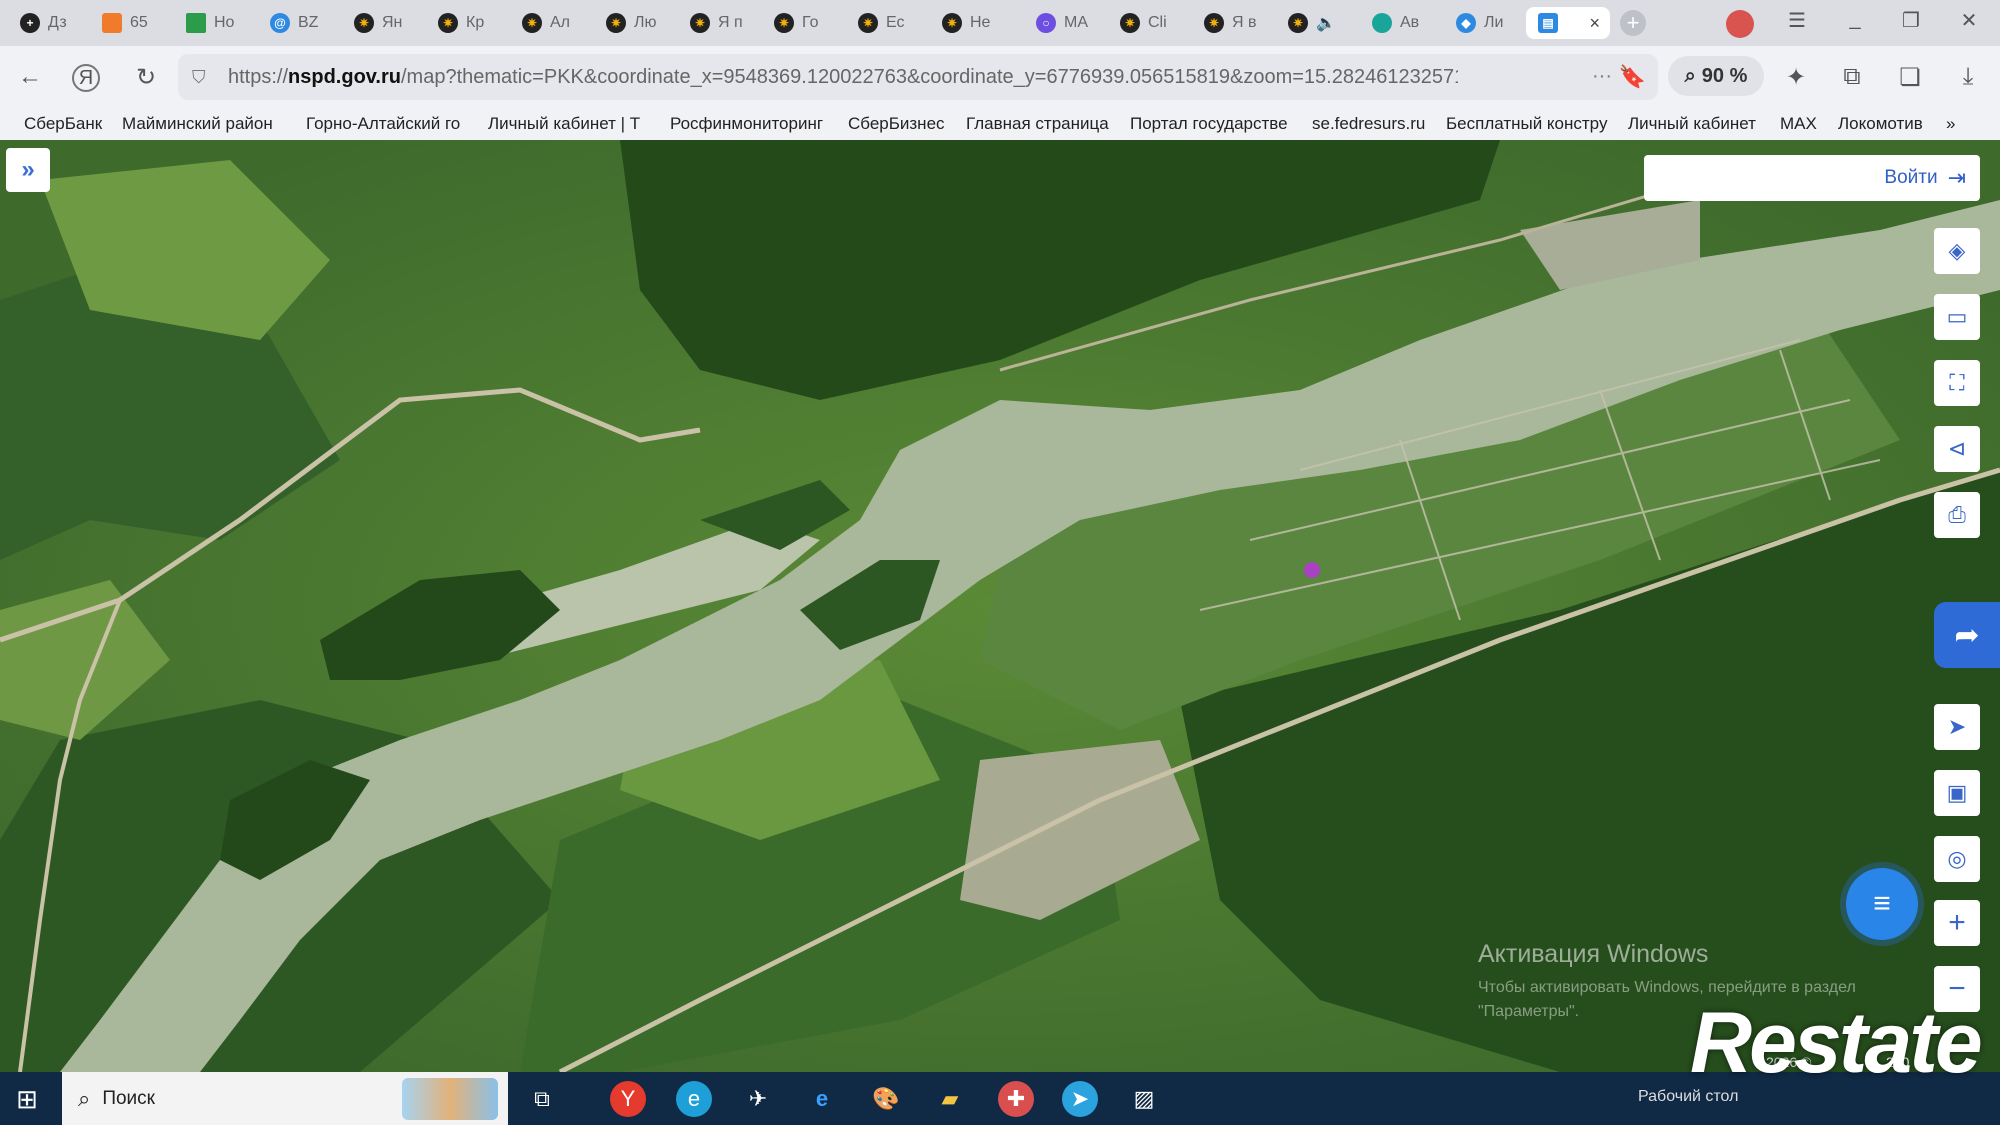 The height and width of the screenshot is (1125, 2000). What do you see at coordinates (967, 23) in the screenshot?
I see `browser-tab: ✷ Не` at bounding box center [967, 23].